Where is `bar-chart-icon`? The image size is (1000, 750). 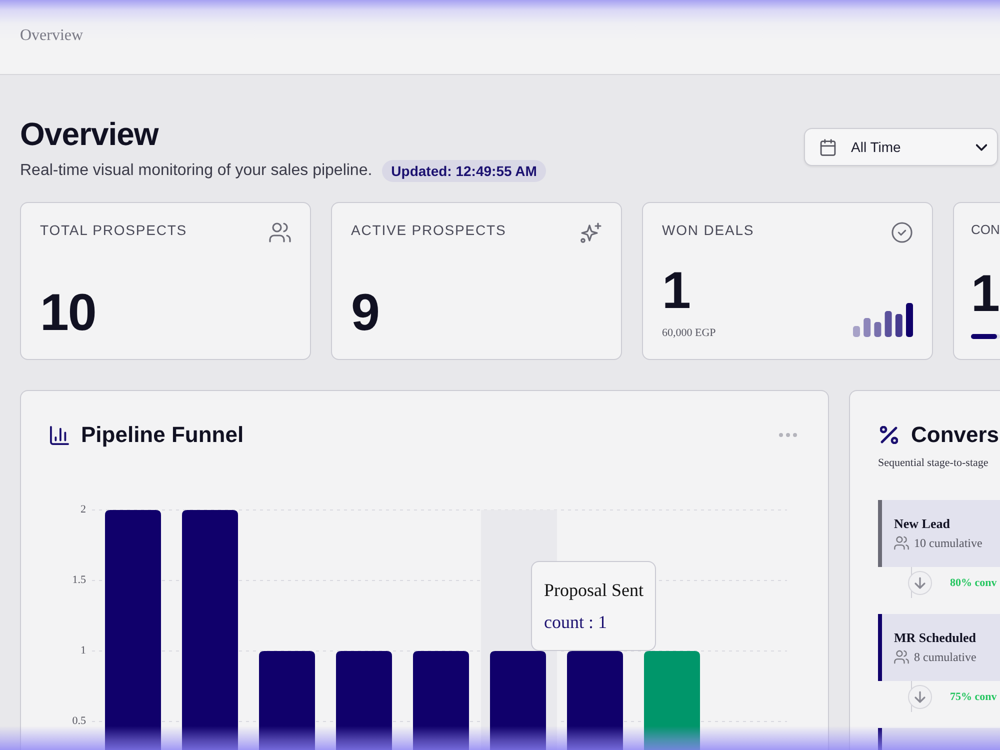
bar-chart-icon is located at coordinates (59, 435).